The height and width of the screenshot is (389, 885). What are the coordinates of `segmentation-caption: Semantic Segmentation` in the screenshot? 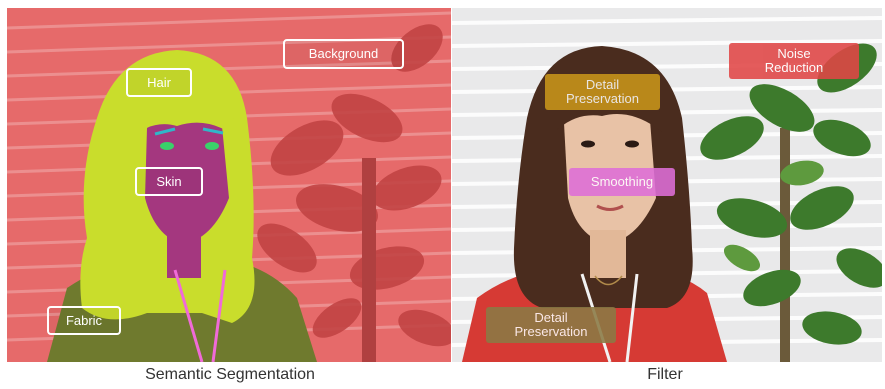 It's located at (230, 374).